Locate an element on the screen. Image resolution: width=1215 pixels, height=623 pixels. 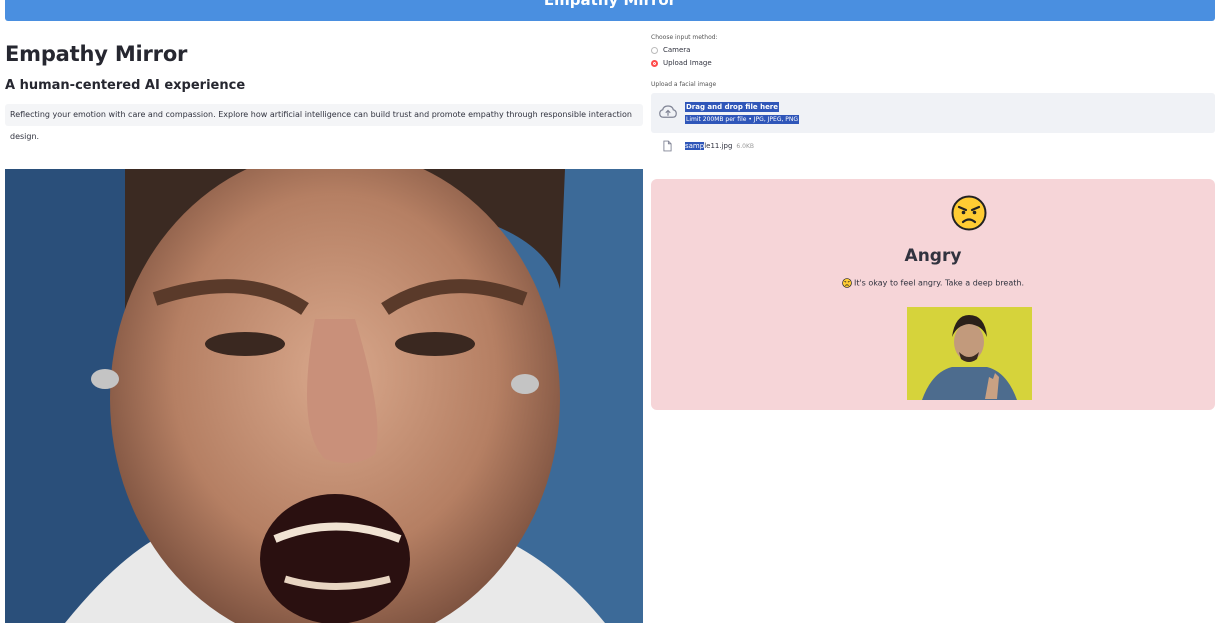
page-subtitle: A human-centered AI experience is located at coordinates (125, 85).